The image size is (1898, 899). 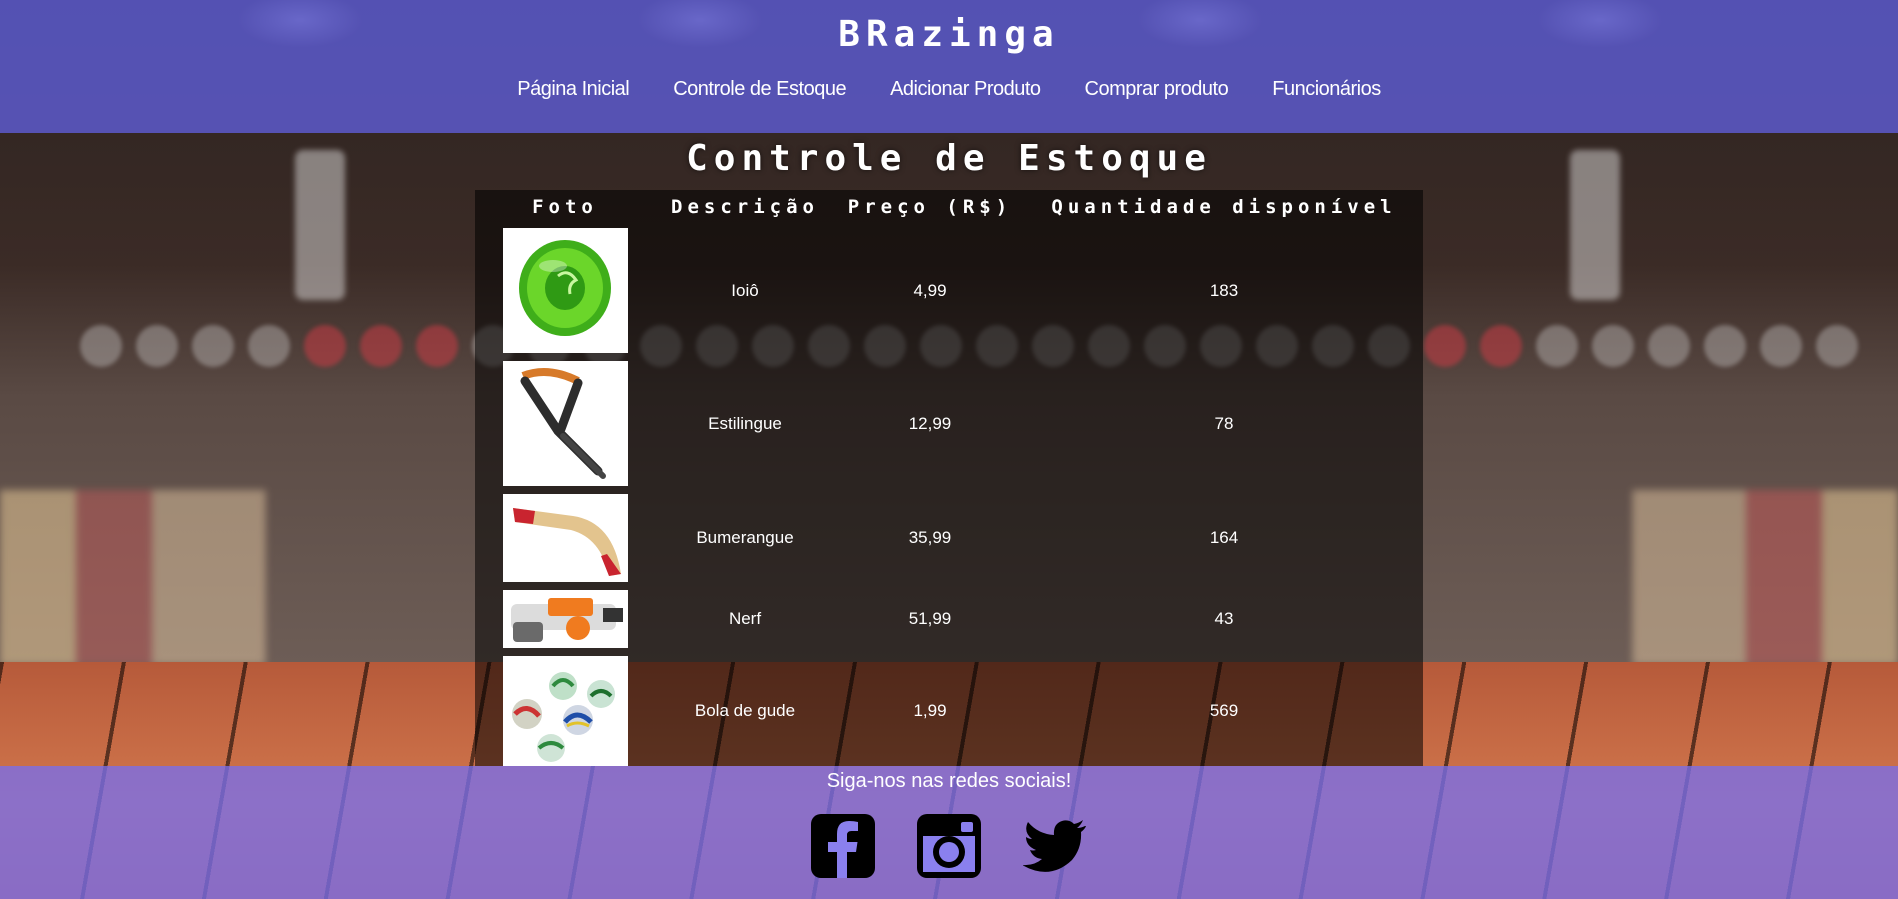 I want to click on nav-stock-control: Controle de Estoque, so click(x=759, y=89).